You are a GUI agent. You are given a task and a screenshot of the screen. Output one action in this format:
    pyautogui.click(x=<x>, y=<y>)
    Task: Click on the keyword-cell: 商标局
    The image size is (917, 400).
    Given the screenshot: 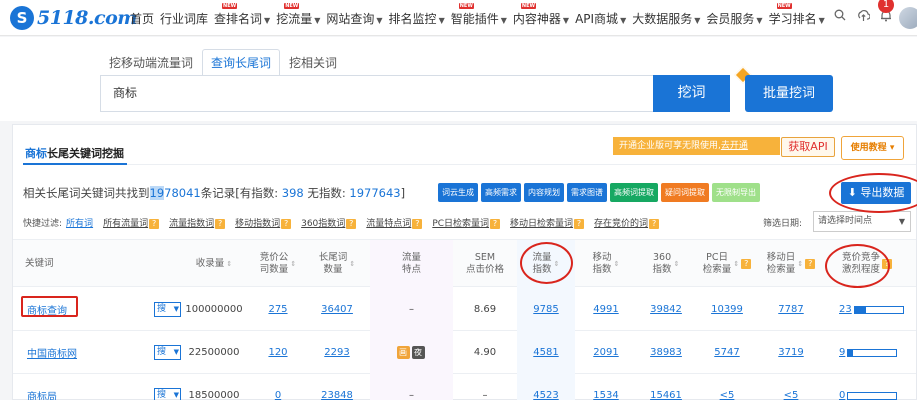 What is the action you would take?
    pyautogui.click(x=87, y=387)
    